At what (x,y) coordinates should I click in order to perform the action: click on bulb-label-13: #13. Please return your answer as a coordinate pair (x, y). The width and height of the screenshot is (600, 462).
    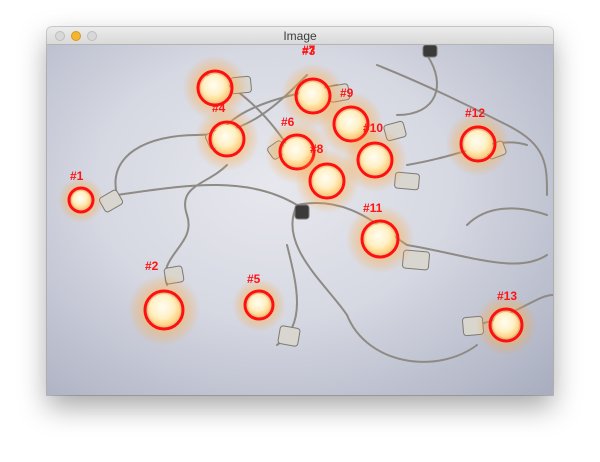
    Looking at the image, I should click on (507, 296).